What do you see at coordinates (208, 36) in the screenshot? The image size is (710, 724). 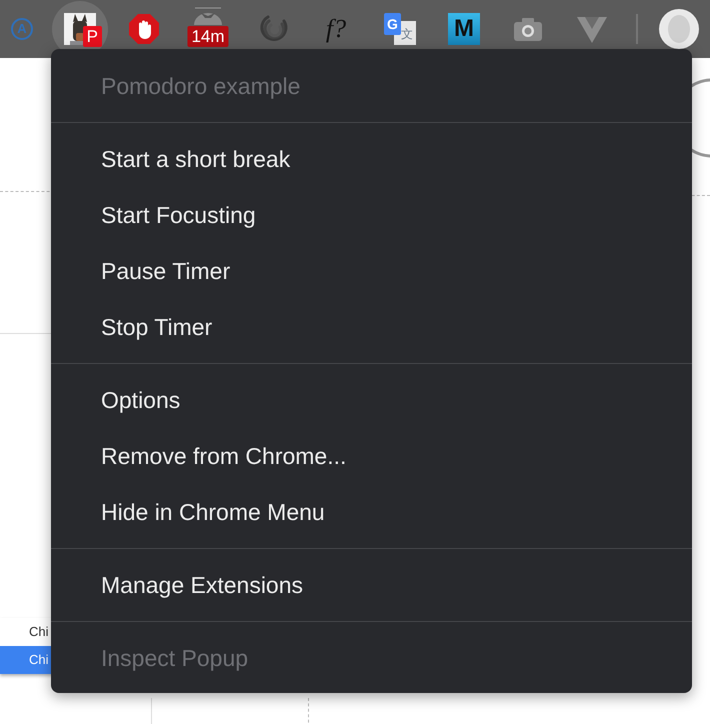 I see `badge-label: 14m` at bounding box center [208, 36].